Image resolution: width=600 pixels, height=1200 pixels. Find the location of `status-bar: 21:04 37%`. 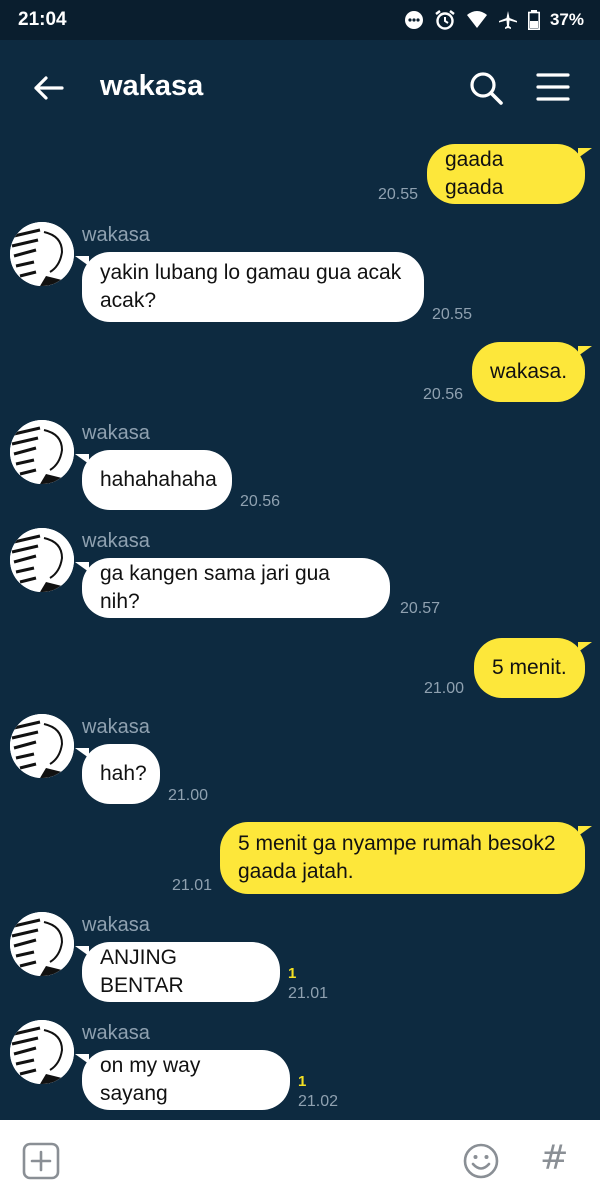

status-bar: 21:04 37% is located at coordinates (300, 20).